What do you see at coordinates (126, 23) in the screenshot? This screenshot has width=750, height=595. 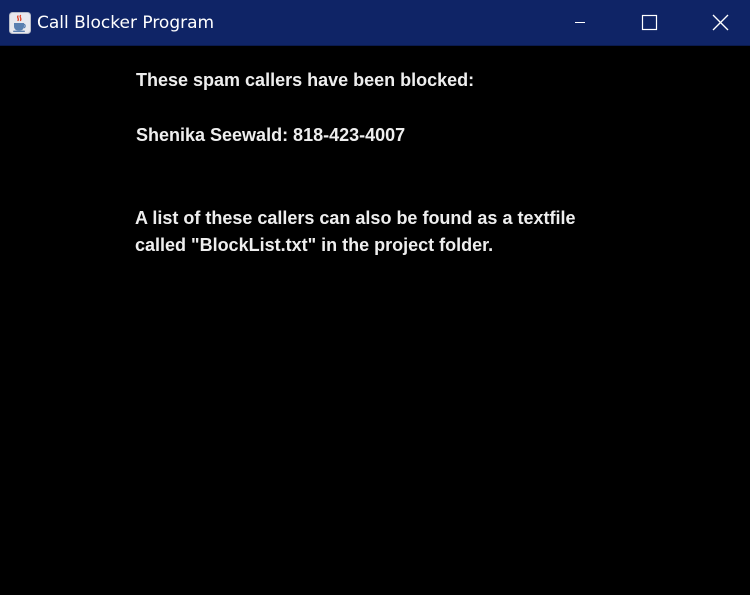 I see `window-title: Call Blocker Program` at bounding box center [126, 23].